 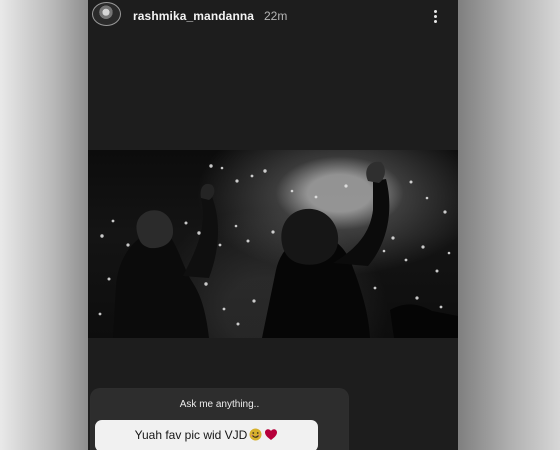 What do you see at coordinates (193, 16) in the screenshot?
I see `username: rashmika_mandanna` at bounding box center [193, 16].